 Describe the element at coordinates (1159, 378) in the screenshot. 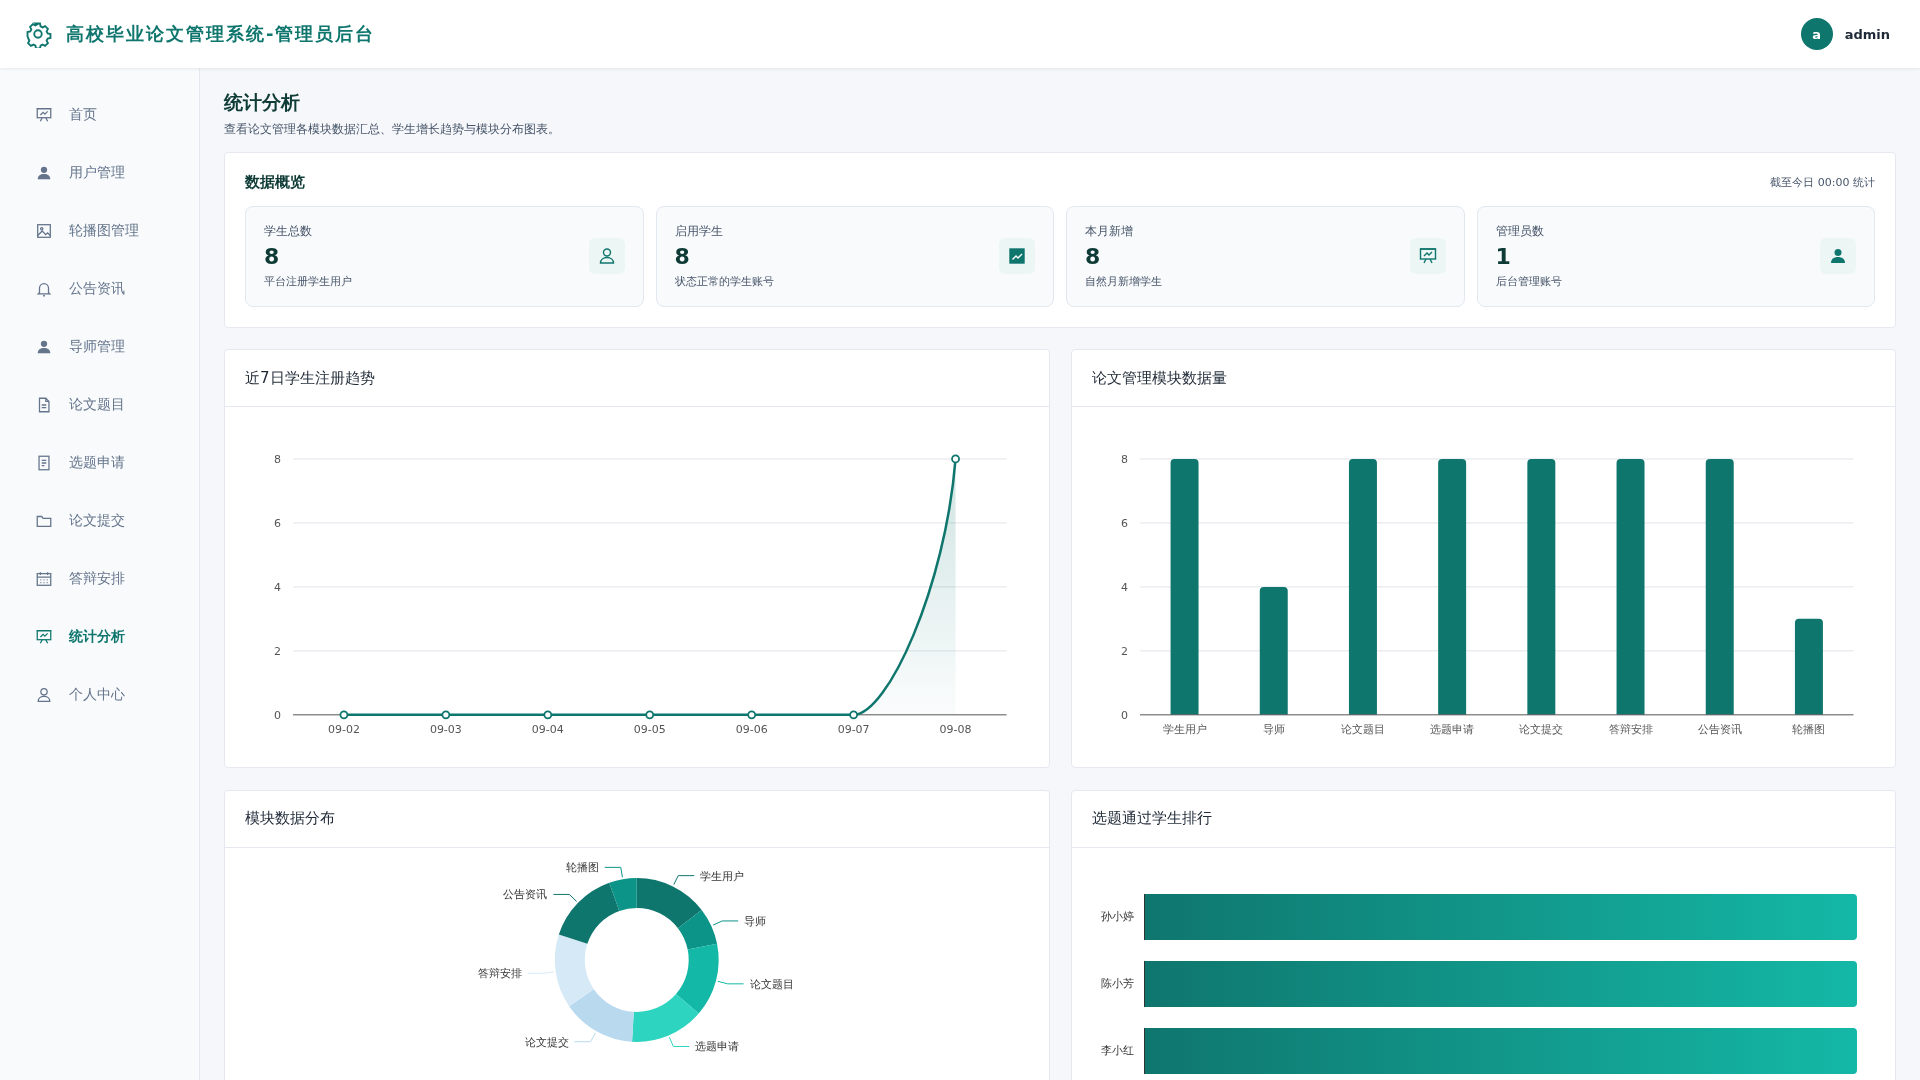

I see `panel-title: 论文管理模块数据量` at that location.